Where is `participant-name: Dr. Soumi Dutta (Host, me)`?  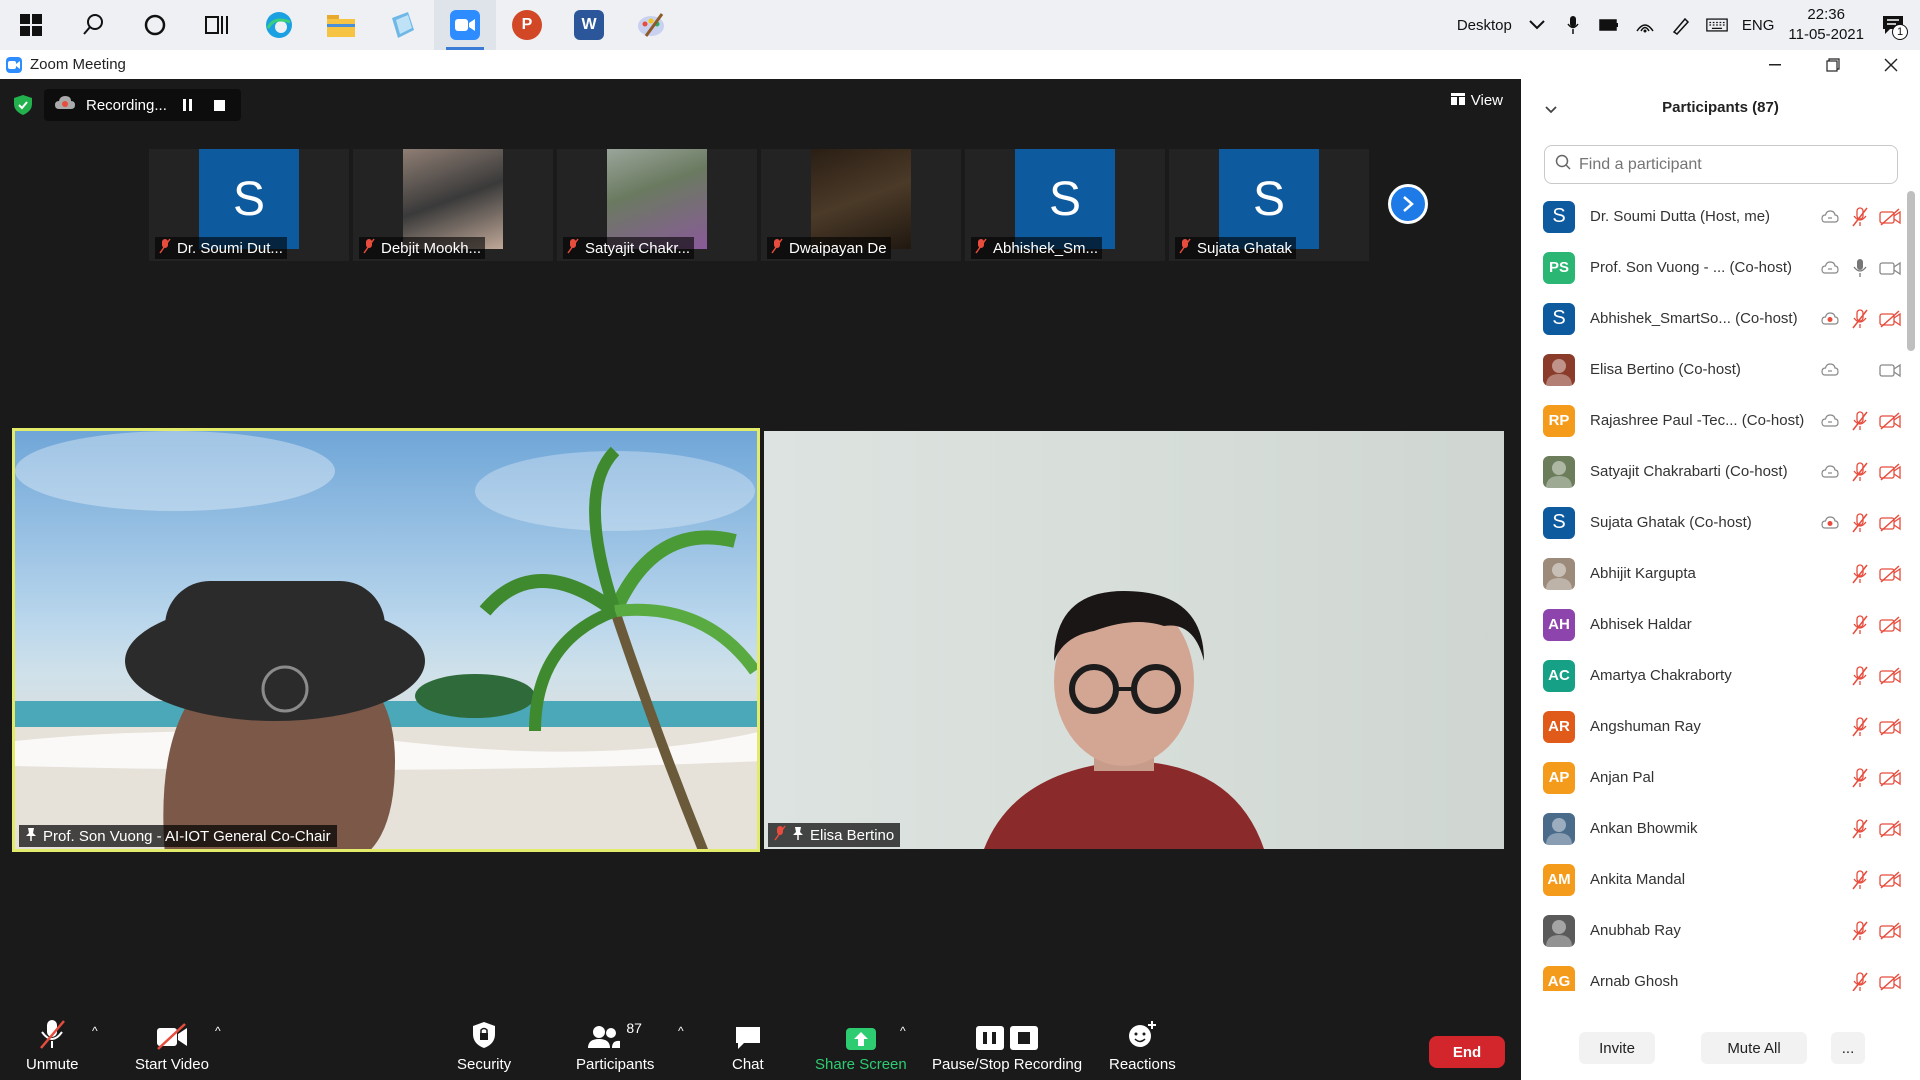 participant-name: Dr. Soumi Dutta (Host, me) is located at coordinates (1680, 216).